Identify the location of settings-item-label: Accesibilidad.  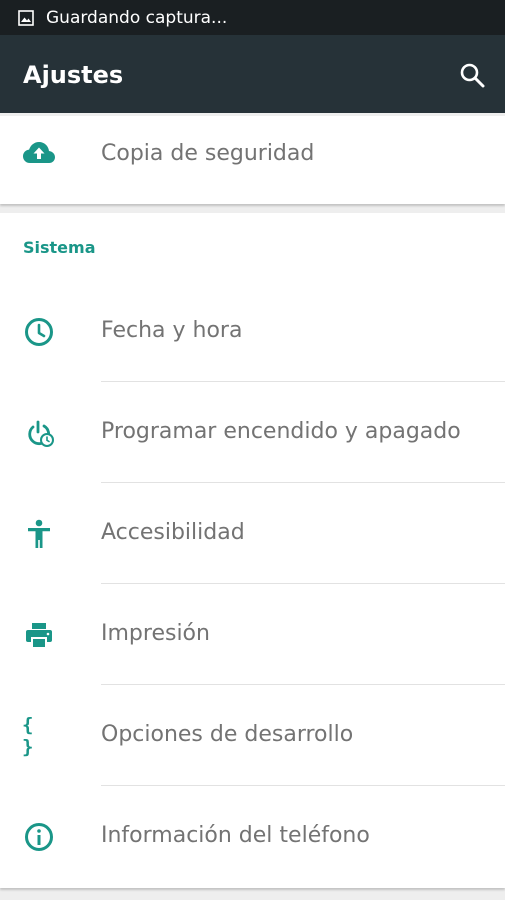
(173, 532).